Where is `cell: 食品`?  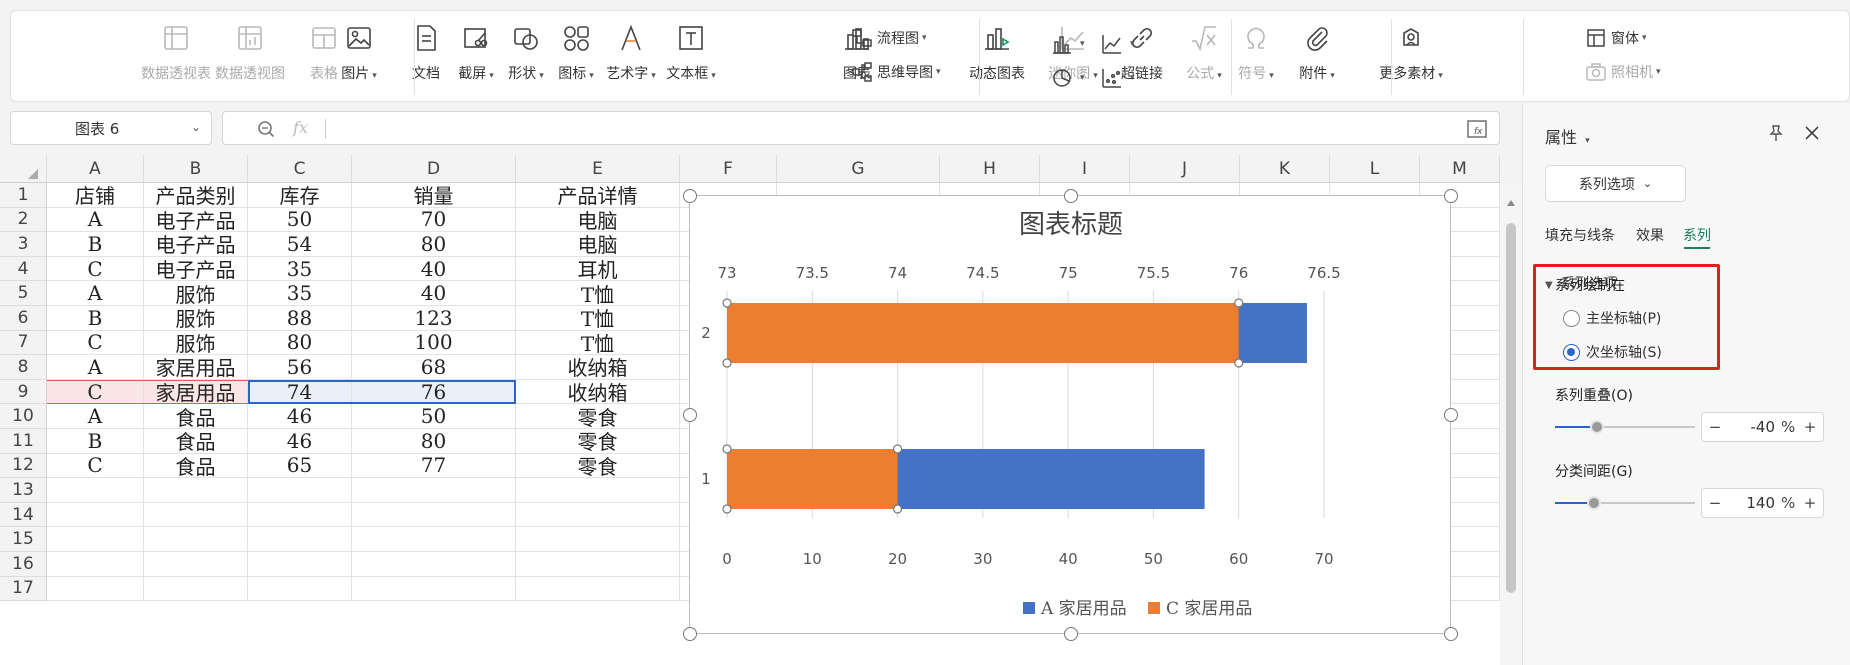
cell: 食品 is located at coordinates (196, 466).